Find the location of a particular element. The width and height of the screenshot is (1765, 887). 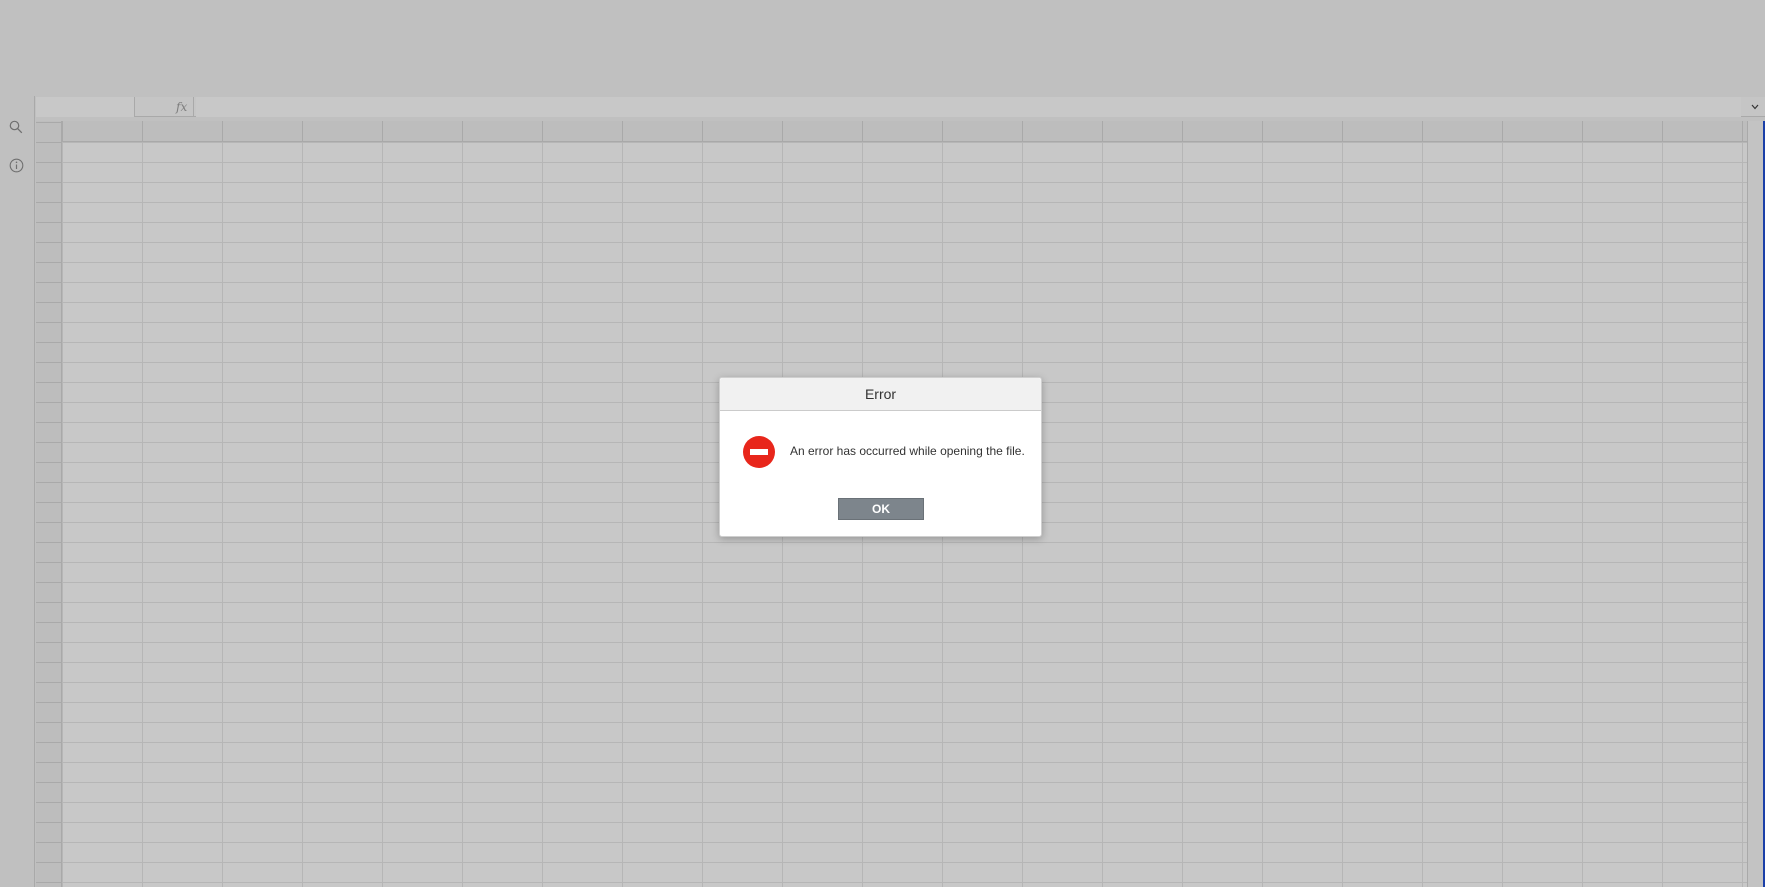

fx-label: fx is located at coordinates (182, 107).